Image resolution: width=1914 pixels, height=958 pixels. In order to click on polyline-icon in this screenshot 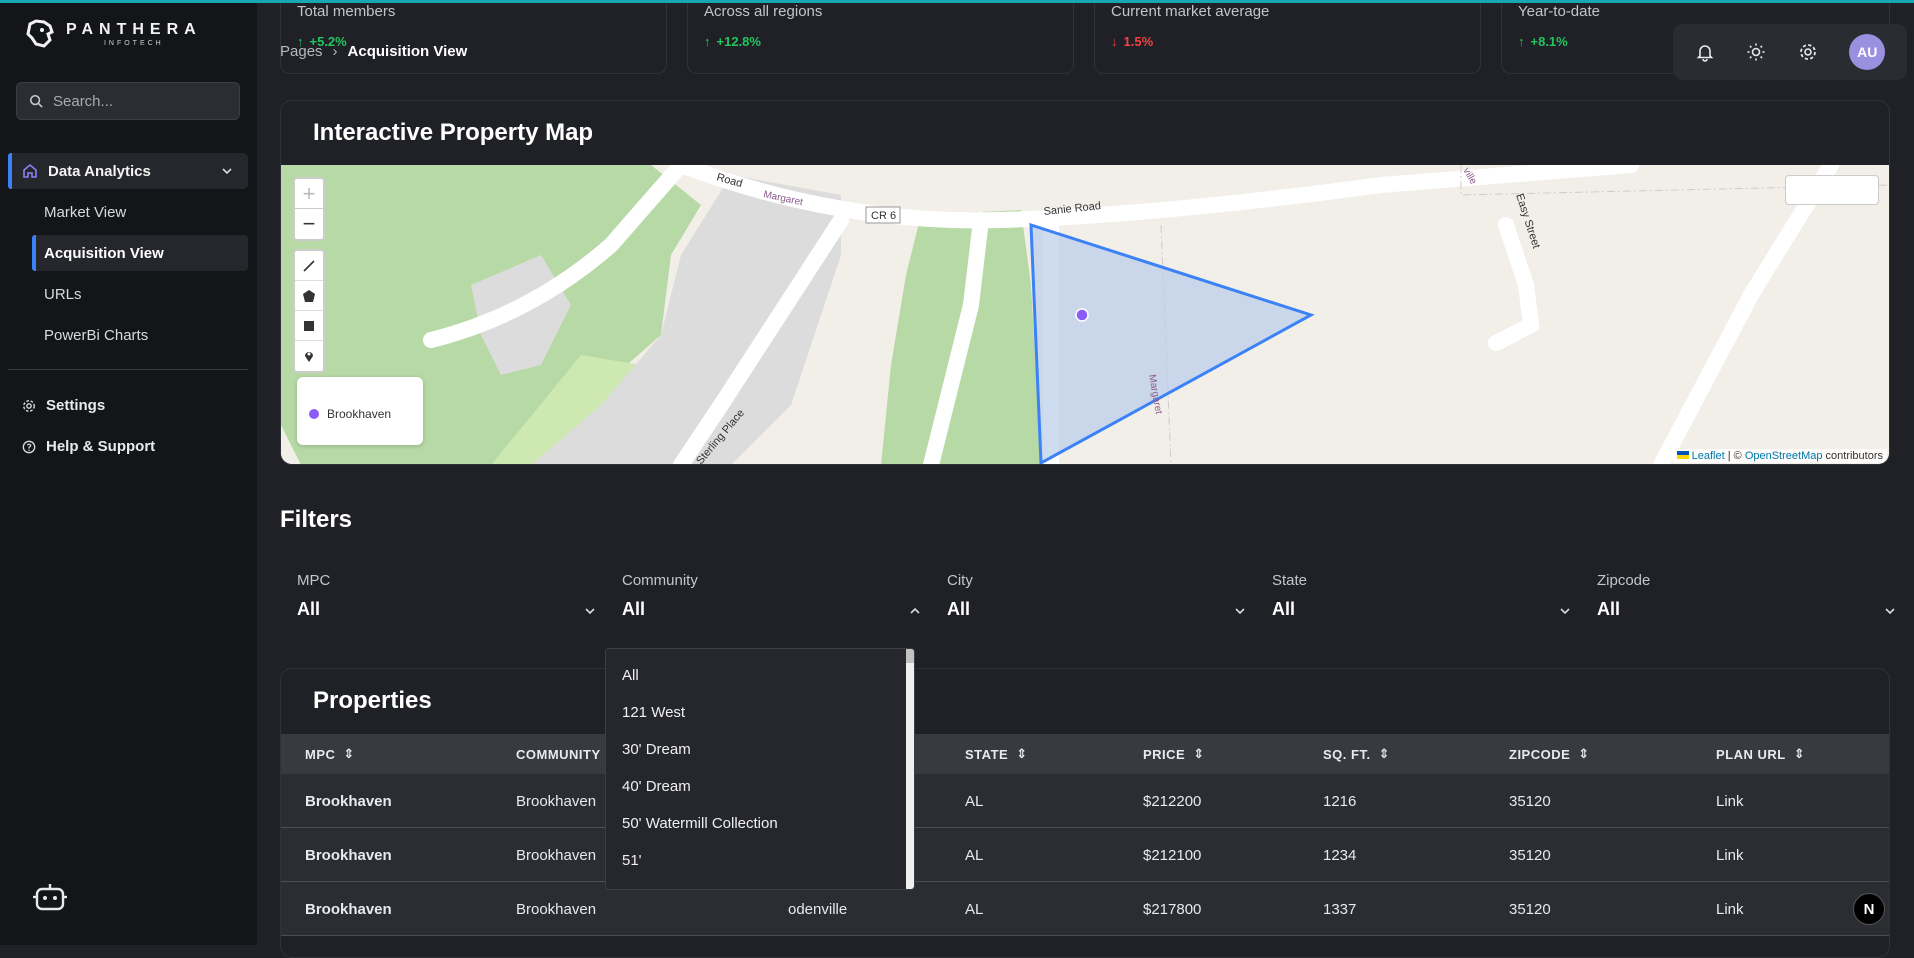, I will do `click(309, 265)`.